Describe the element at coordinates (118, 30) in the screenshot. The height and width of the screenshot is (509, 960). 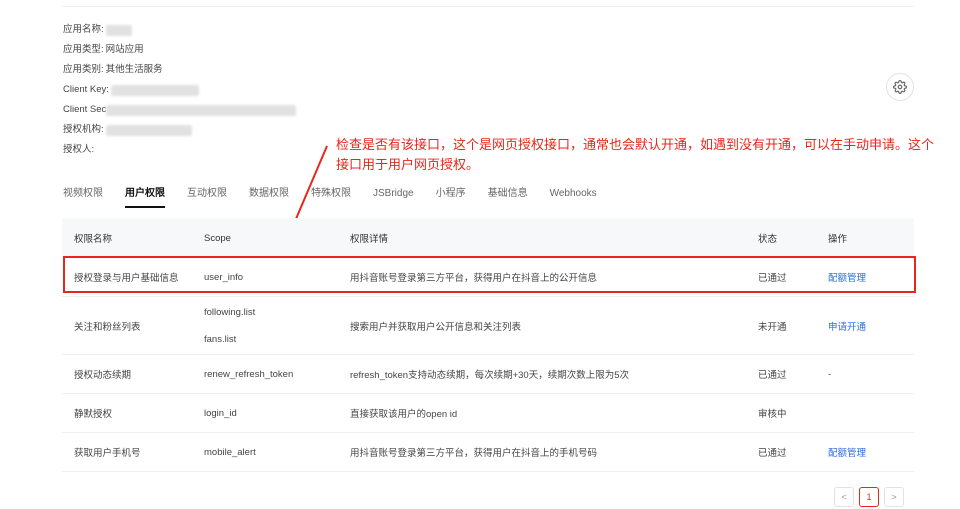
I see `redacted-app-name` at that location.